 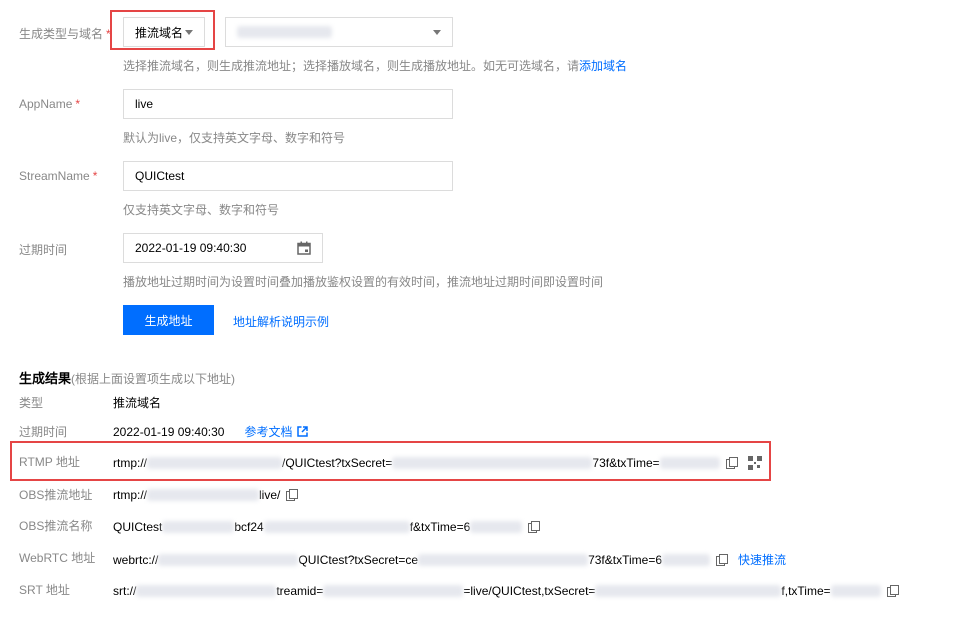 I want to click on add-domain-link: 添加域名, so click(x=603, y=66).